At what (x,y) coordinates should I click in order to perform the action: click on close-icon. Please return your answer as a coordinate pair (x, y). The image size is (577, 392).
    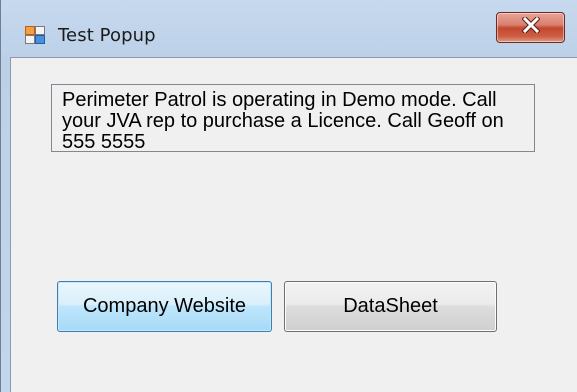
    Looking at the image, I should click on (530, 26).